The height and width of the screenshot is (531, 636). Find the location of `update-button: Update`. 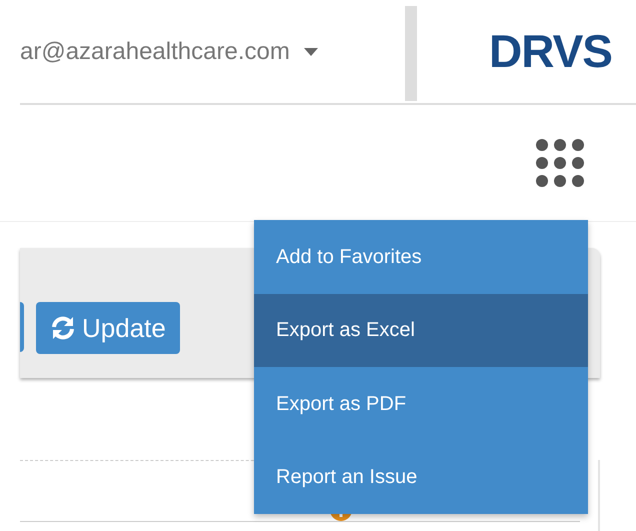

update-button: Update is located at coordinates (108, 328).